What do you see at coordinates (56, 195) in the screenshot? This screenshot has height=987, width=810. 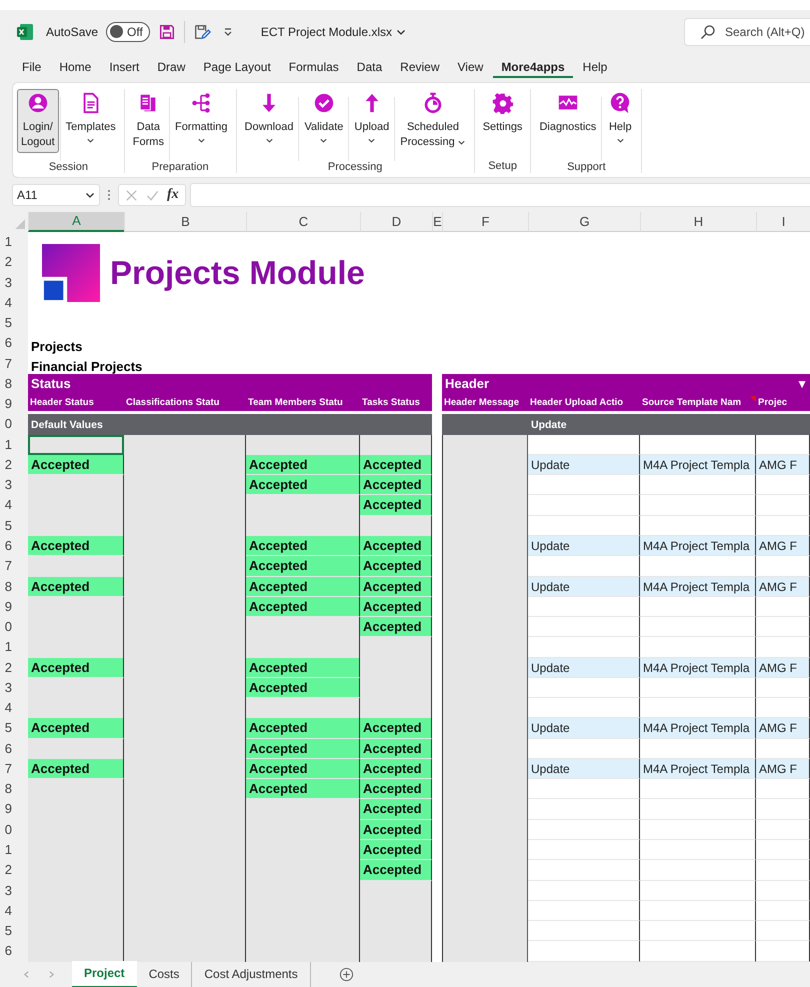 I see `name-box: A11` at bounding box center [56, 195].